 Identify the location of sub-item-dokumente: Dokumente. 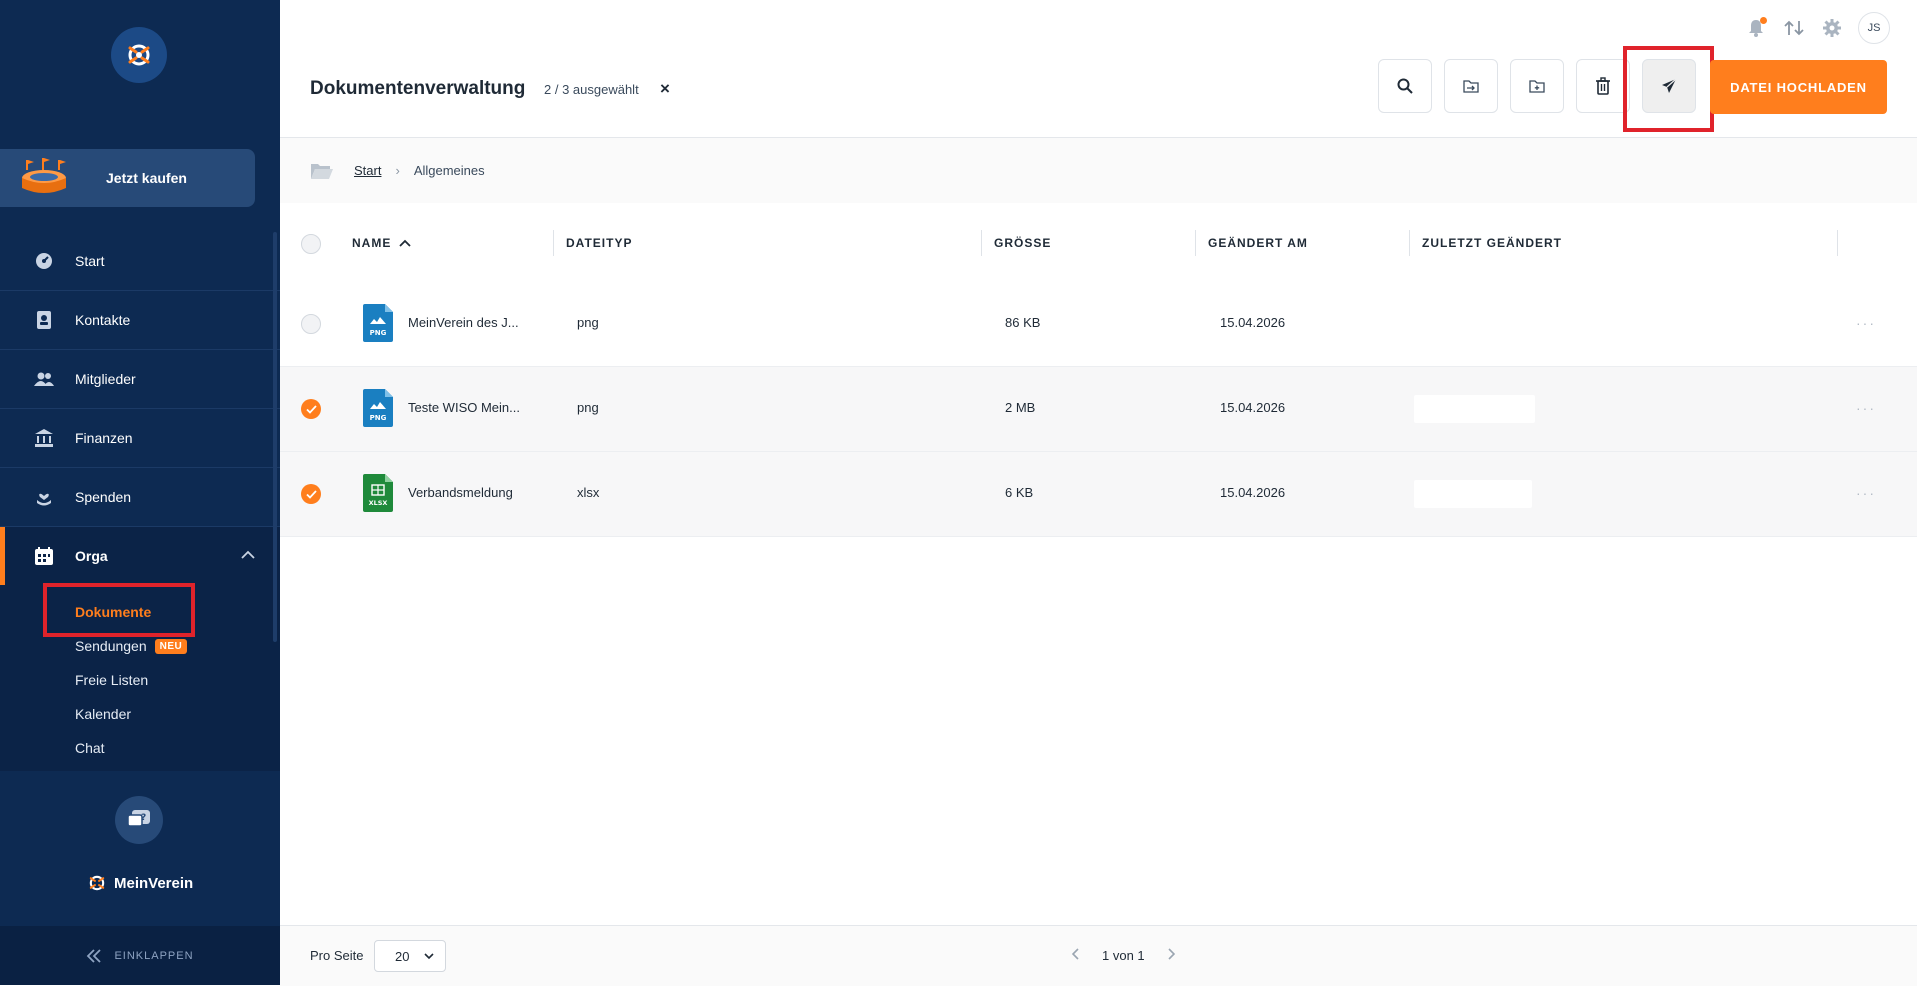
(140, 612).